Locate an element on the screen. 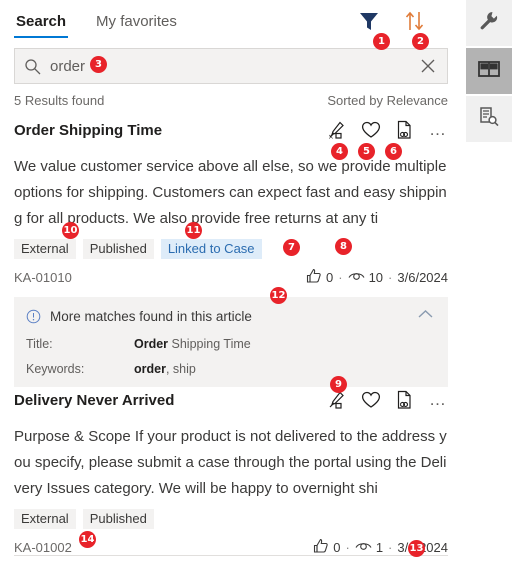 This screenshot has height=562, width=512. article-title: Delivery Never Arrived is located at coordinates (94, 400).